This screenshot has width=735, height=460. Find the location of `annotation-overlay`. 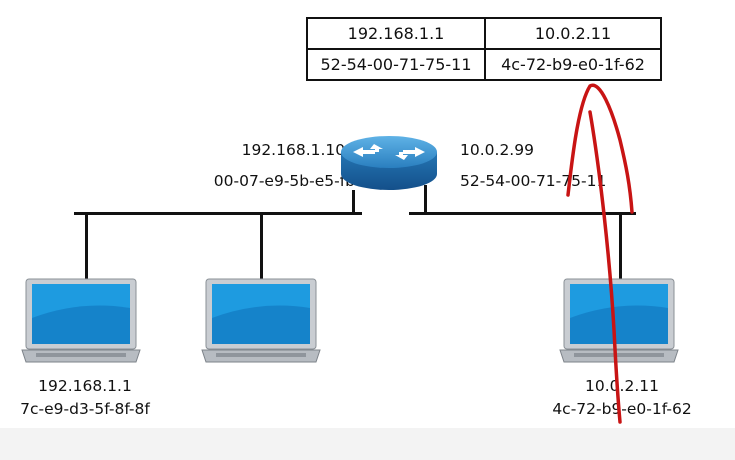

annotation-overlay is located at coordinates (600, 253).